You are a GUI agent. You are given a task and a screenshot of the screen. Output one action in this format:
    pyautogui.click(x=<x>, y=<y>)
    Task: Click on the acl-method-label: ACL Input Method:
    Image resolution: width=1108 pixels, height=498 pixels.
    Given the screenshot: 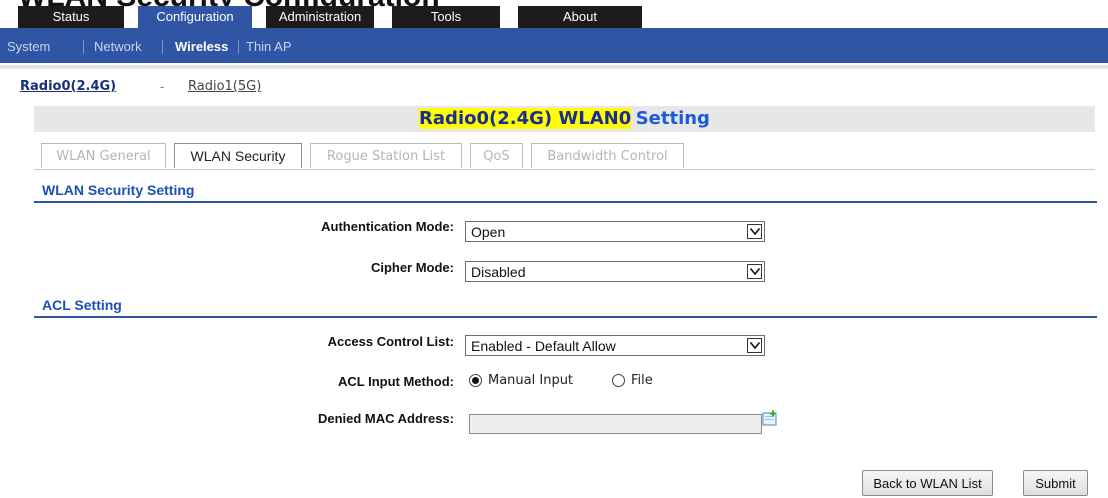 What is the action you would take?
    pyautogui.click(x=395, y=381)
    